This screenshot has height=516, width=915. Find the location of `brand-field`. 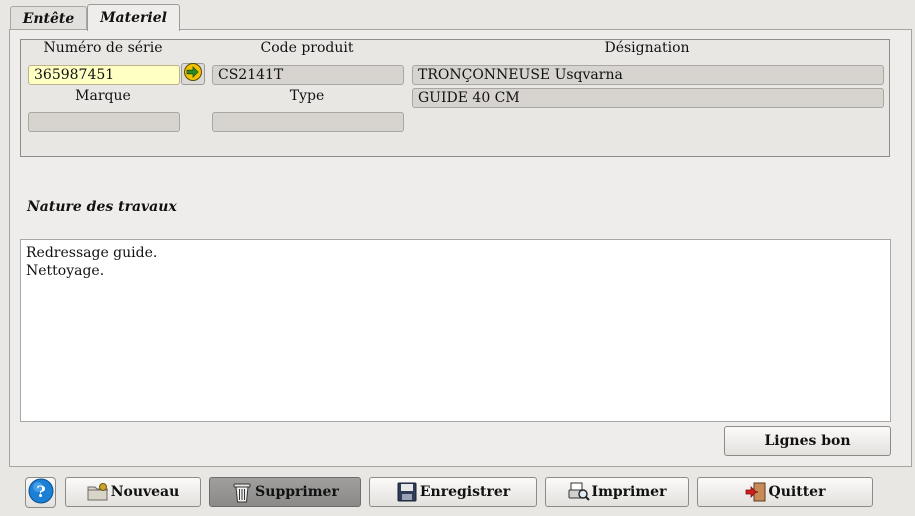

brand-field is located at coordinates (104, 122).